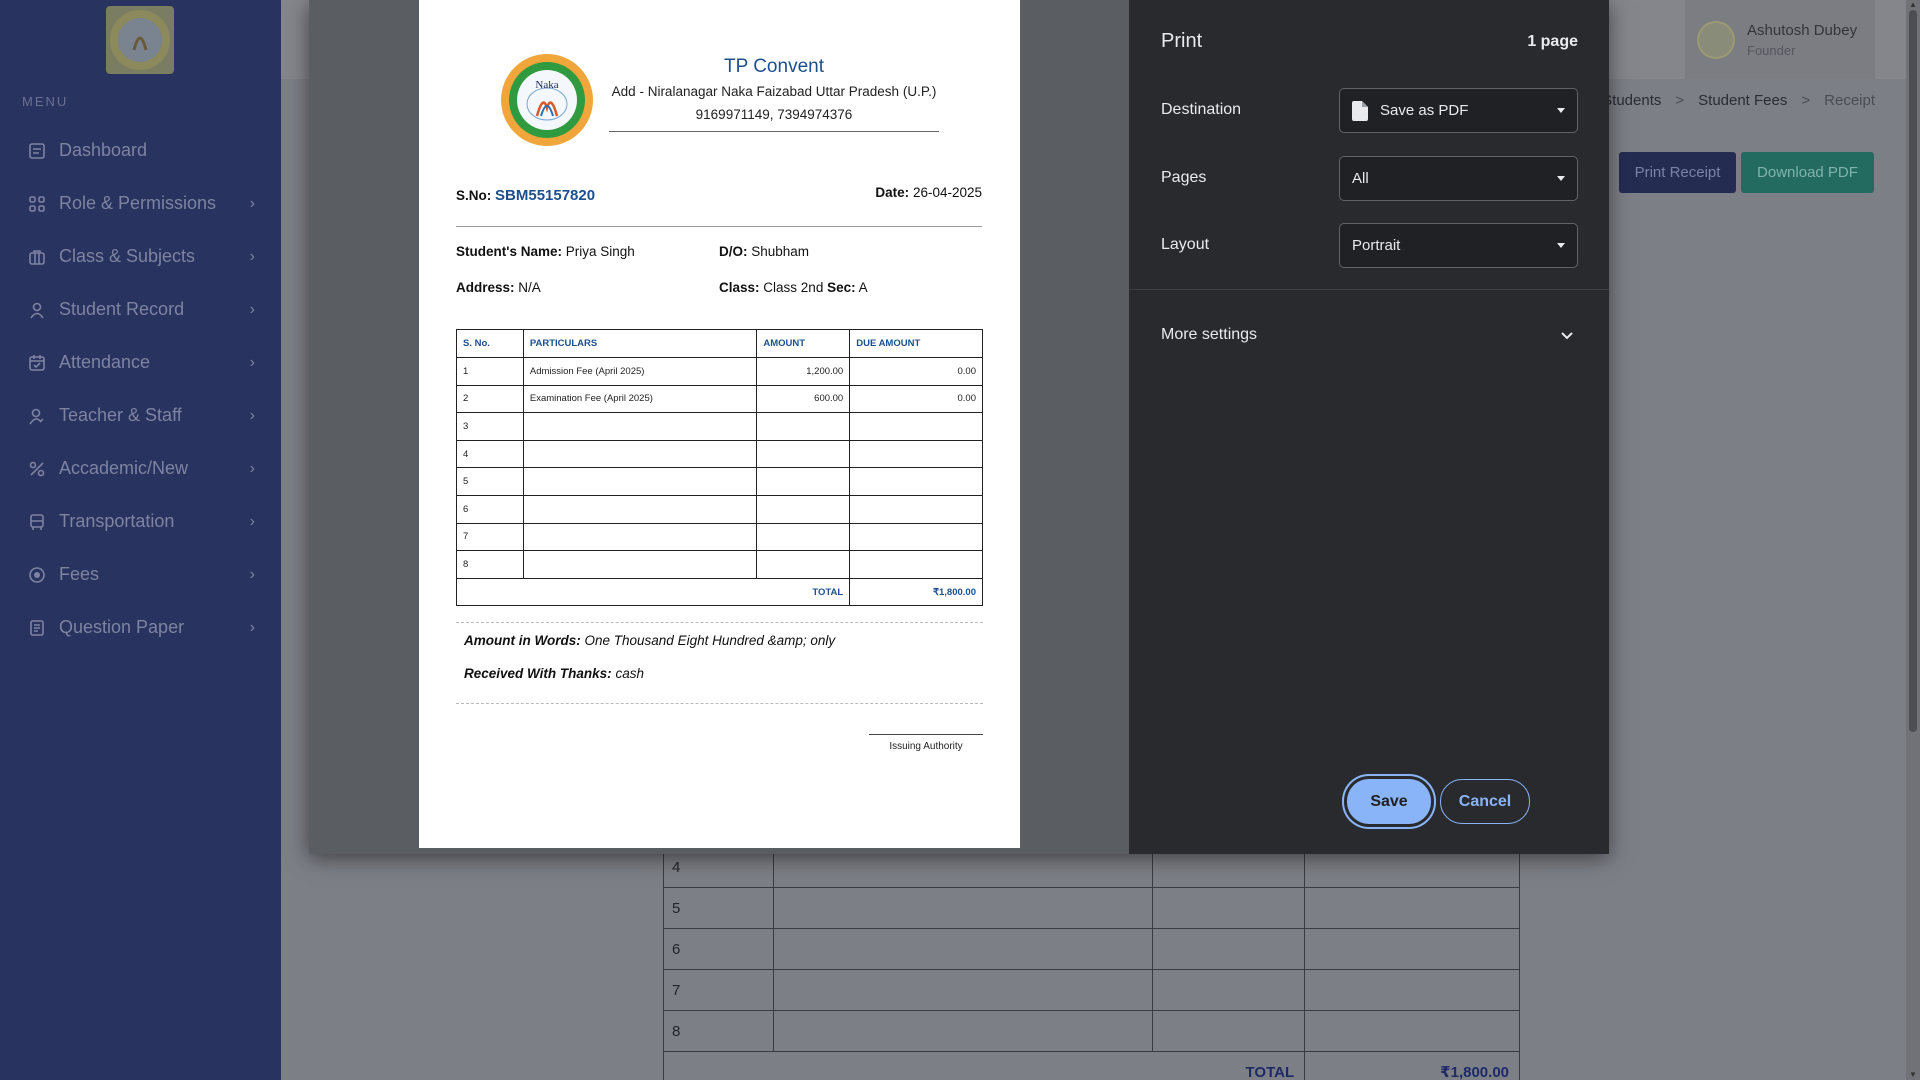 The height and width of the screenshot is (1080, 1920). What do you see at coordinates (1389, 801) in the screenshot?
I see `save-button: Save` at bounding box center [1389, 801].